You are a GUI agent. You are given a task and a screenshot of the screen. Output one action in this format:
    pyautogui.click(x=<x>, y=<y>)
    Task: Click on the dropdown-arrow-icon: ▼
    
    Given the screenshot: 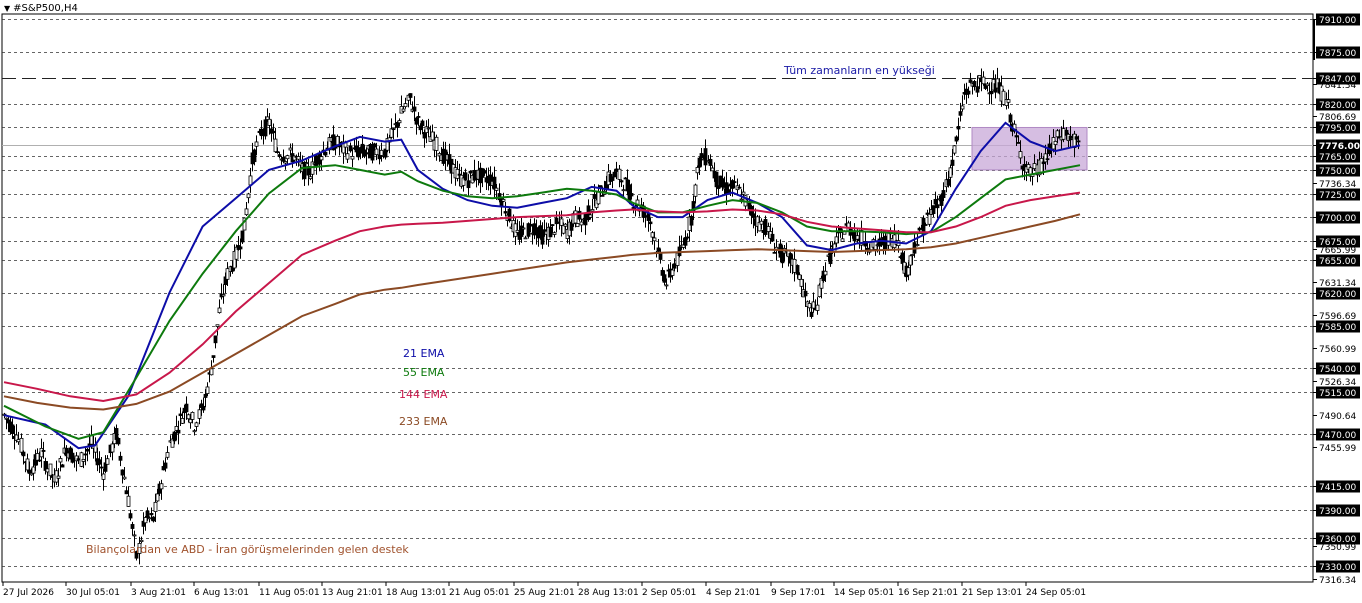 What is the action you would take?
    pyautogui.click(x=7, y=8)
    